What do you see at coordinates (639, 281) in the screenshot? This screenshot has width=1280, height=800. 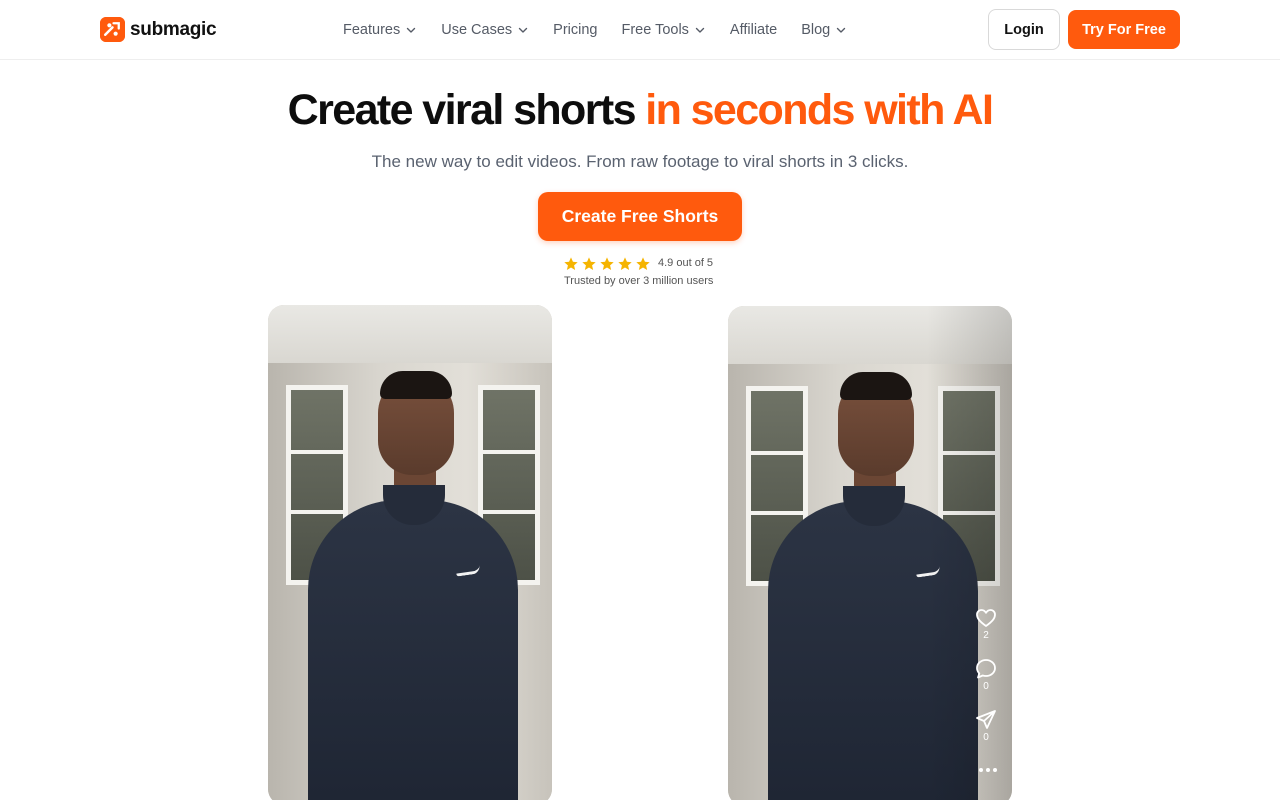 I see `trust-text: Trusted by over 3 million users` at bounding box center [639, 281].